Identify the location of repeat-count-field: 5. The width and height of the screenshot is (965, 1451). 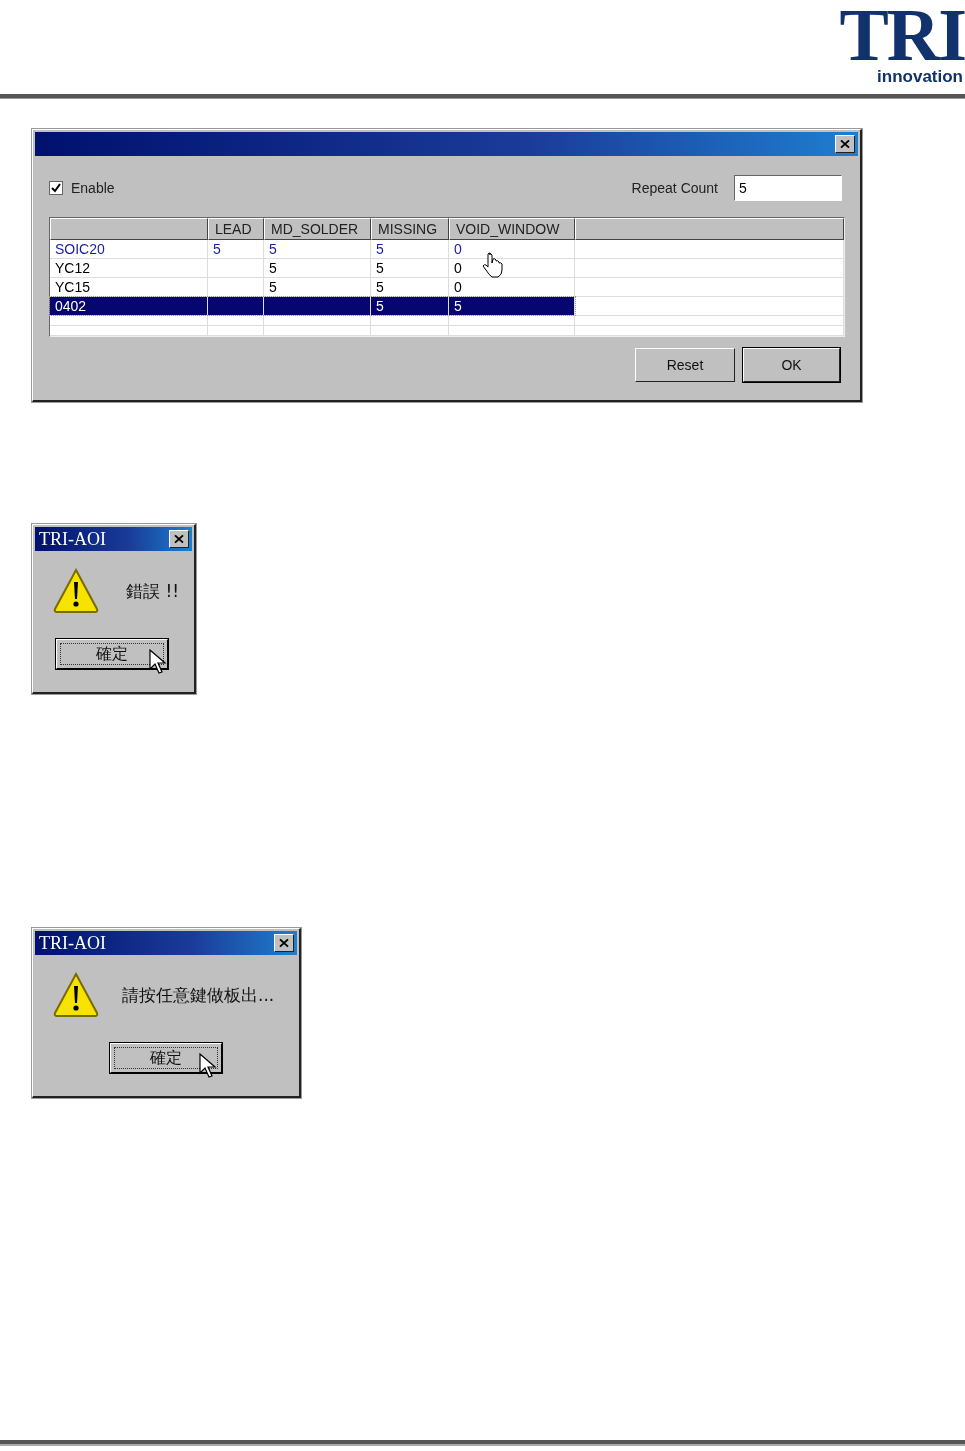
(788, 188).